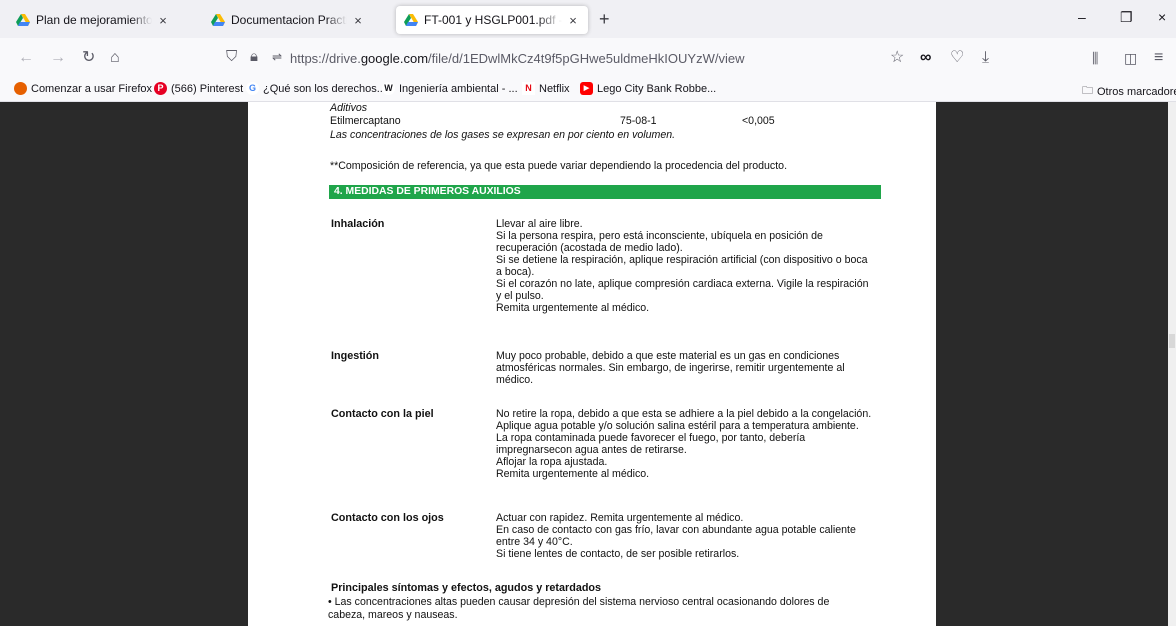 Image resolution: width=1176 pixels, height=626 pixels. Describe the element at coordinates (1136, 91) in the screenshot. I see `other-bookmarks-label: Otros marcadores` at that location.